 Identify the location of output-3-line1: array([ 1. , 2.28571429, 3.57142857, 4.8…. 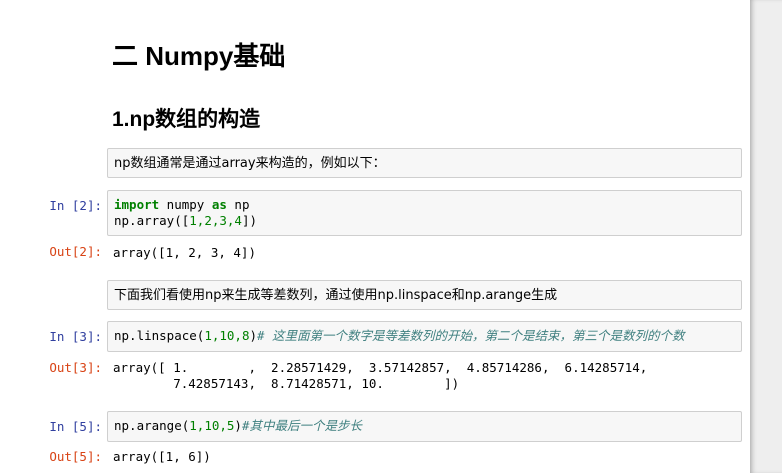
(380, 367).